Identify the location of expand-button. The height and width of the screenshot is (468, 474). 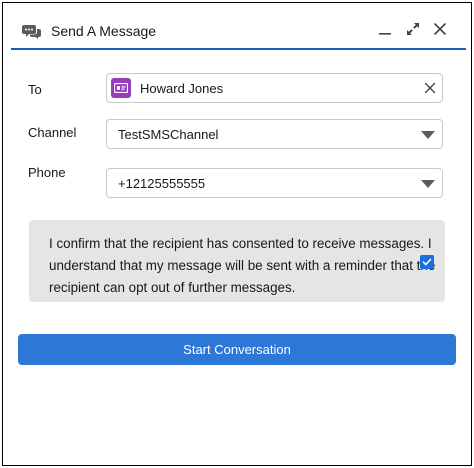
(413, 29).